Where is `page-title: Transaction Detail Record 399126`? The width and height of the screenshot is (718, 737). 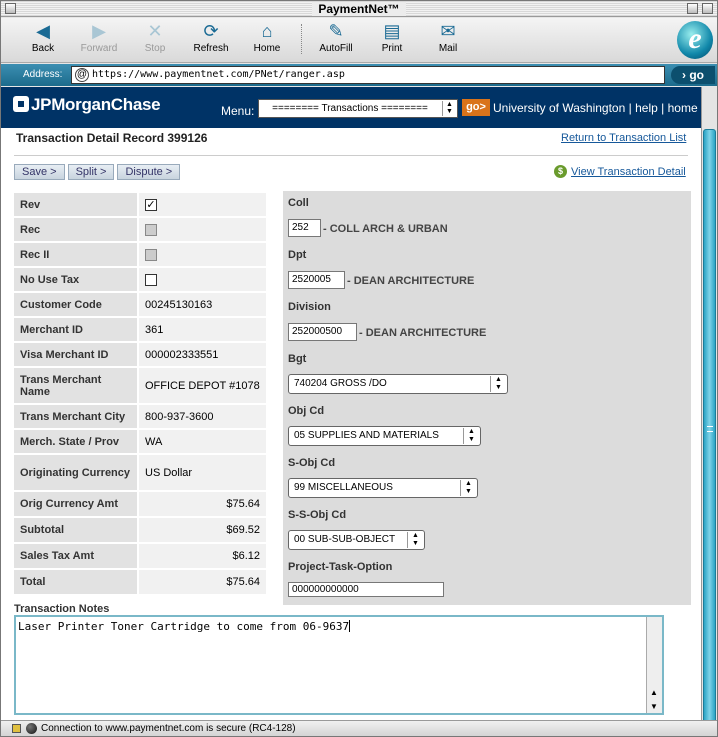
page-title: Transaction Detail Record 399126 is located at coordinates (112, 138).